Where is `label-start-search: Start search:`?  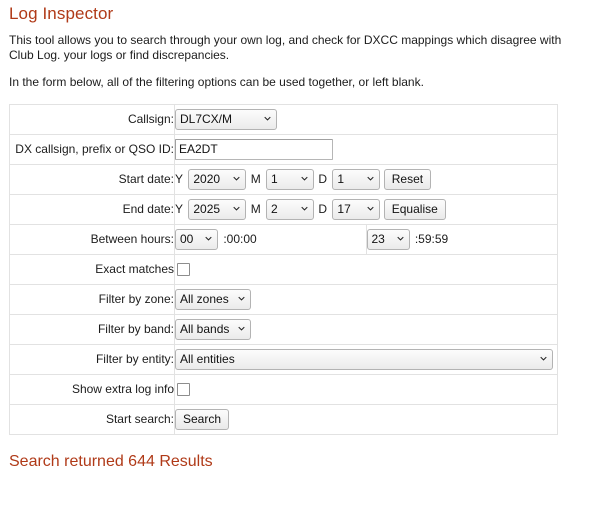
label-start-search: Start search: is located at coordinates (92, 419).